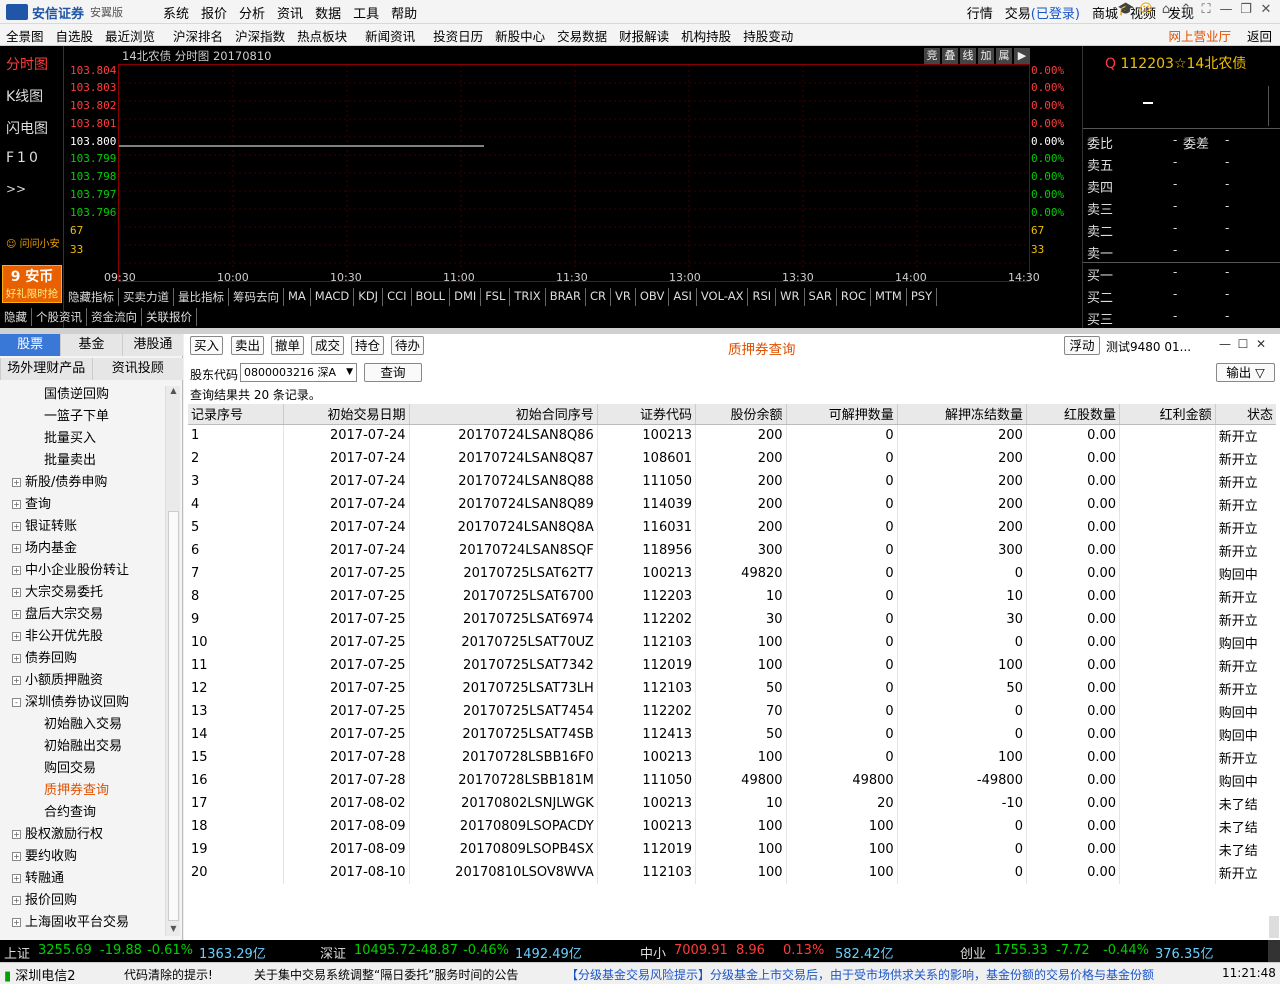  I want to click on indicator-tab: MA, so click(297, 297).